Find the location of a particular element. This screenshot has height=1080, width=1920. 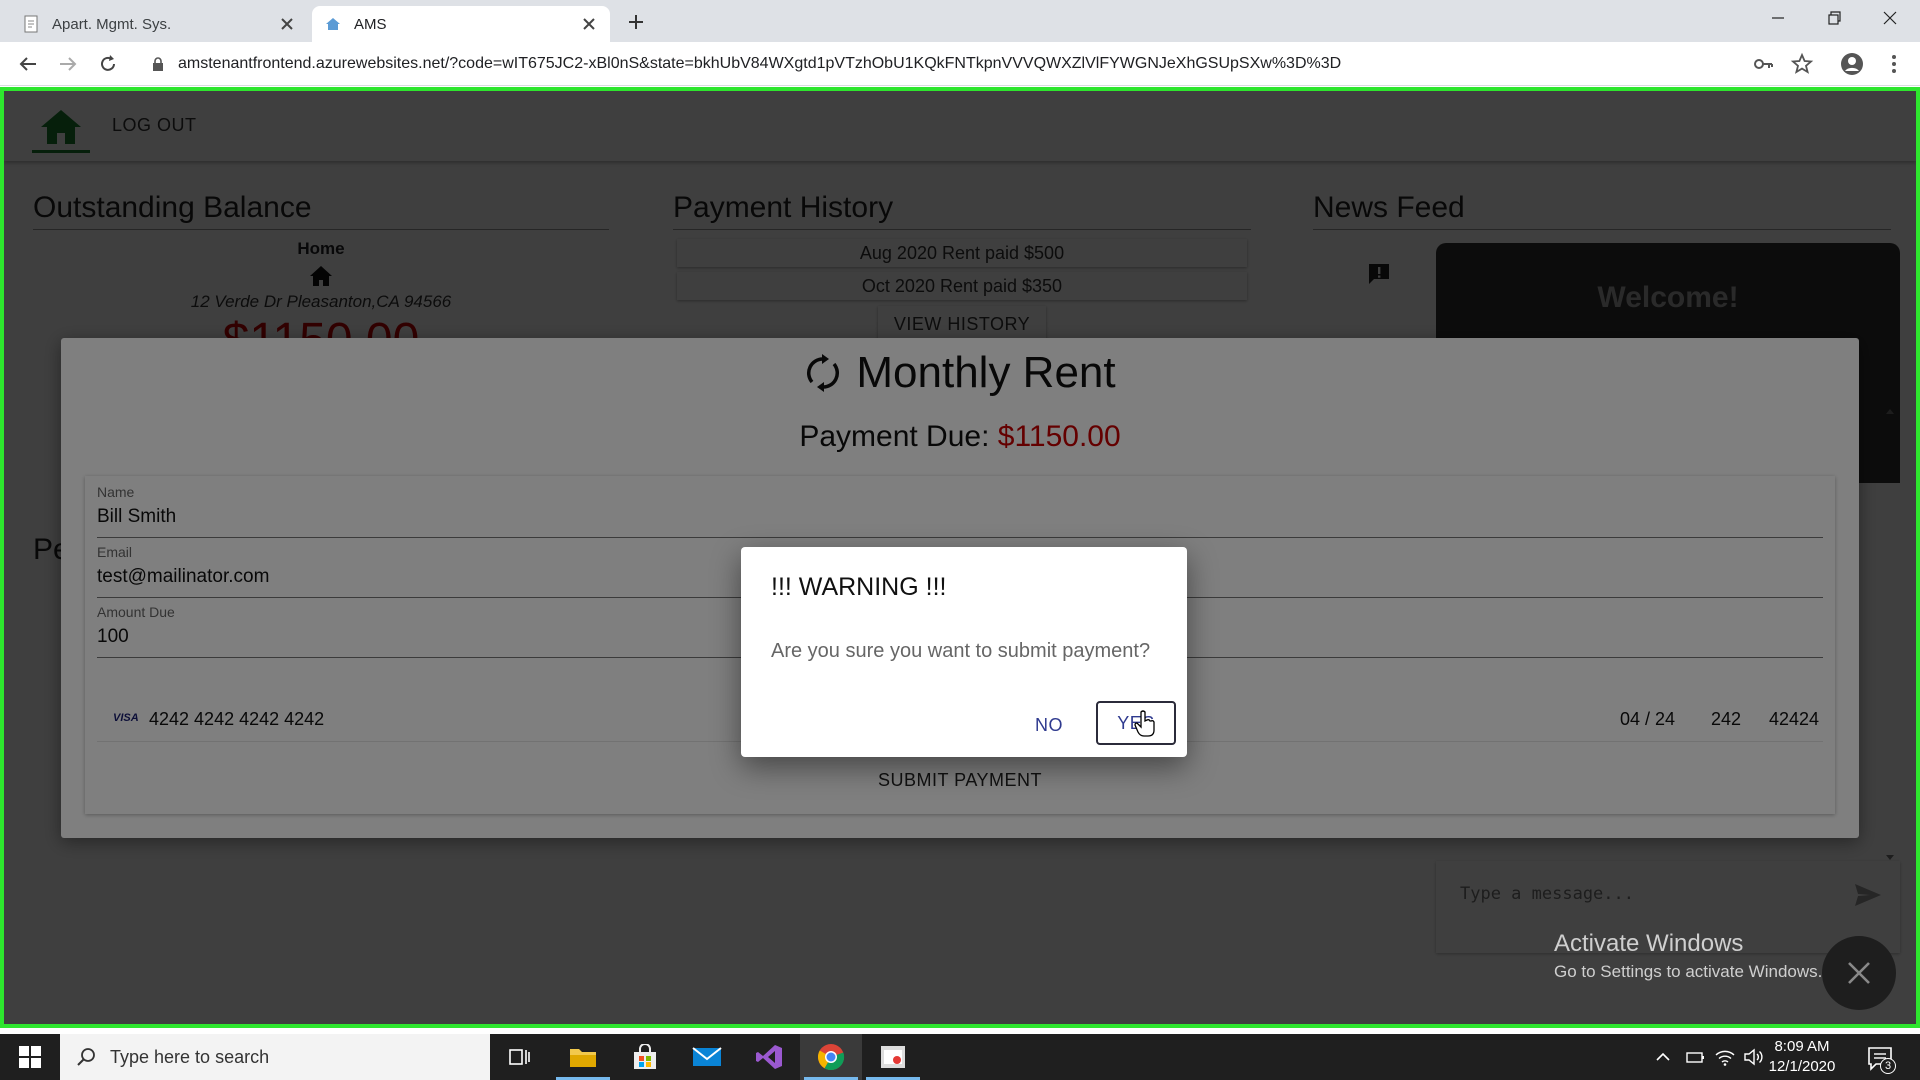

forward-arrow-icon is located at coordinates (68, 64).